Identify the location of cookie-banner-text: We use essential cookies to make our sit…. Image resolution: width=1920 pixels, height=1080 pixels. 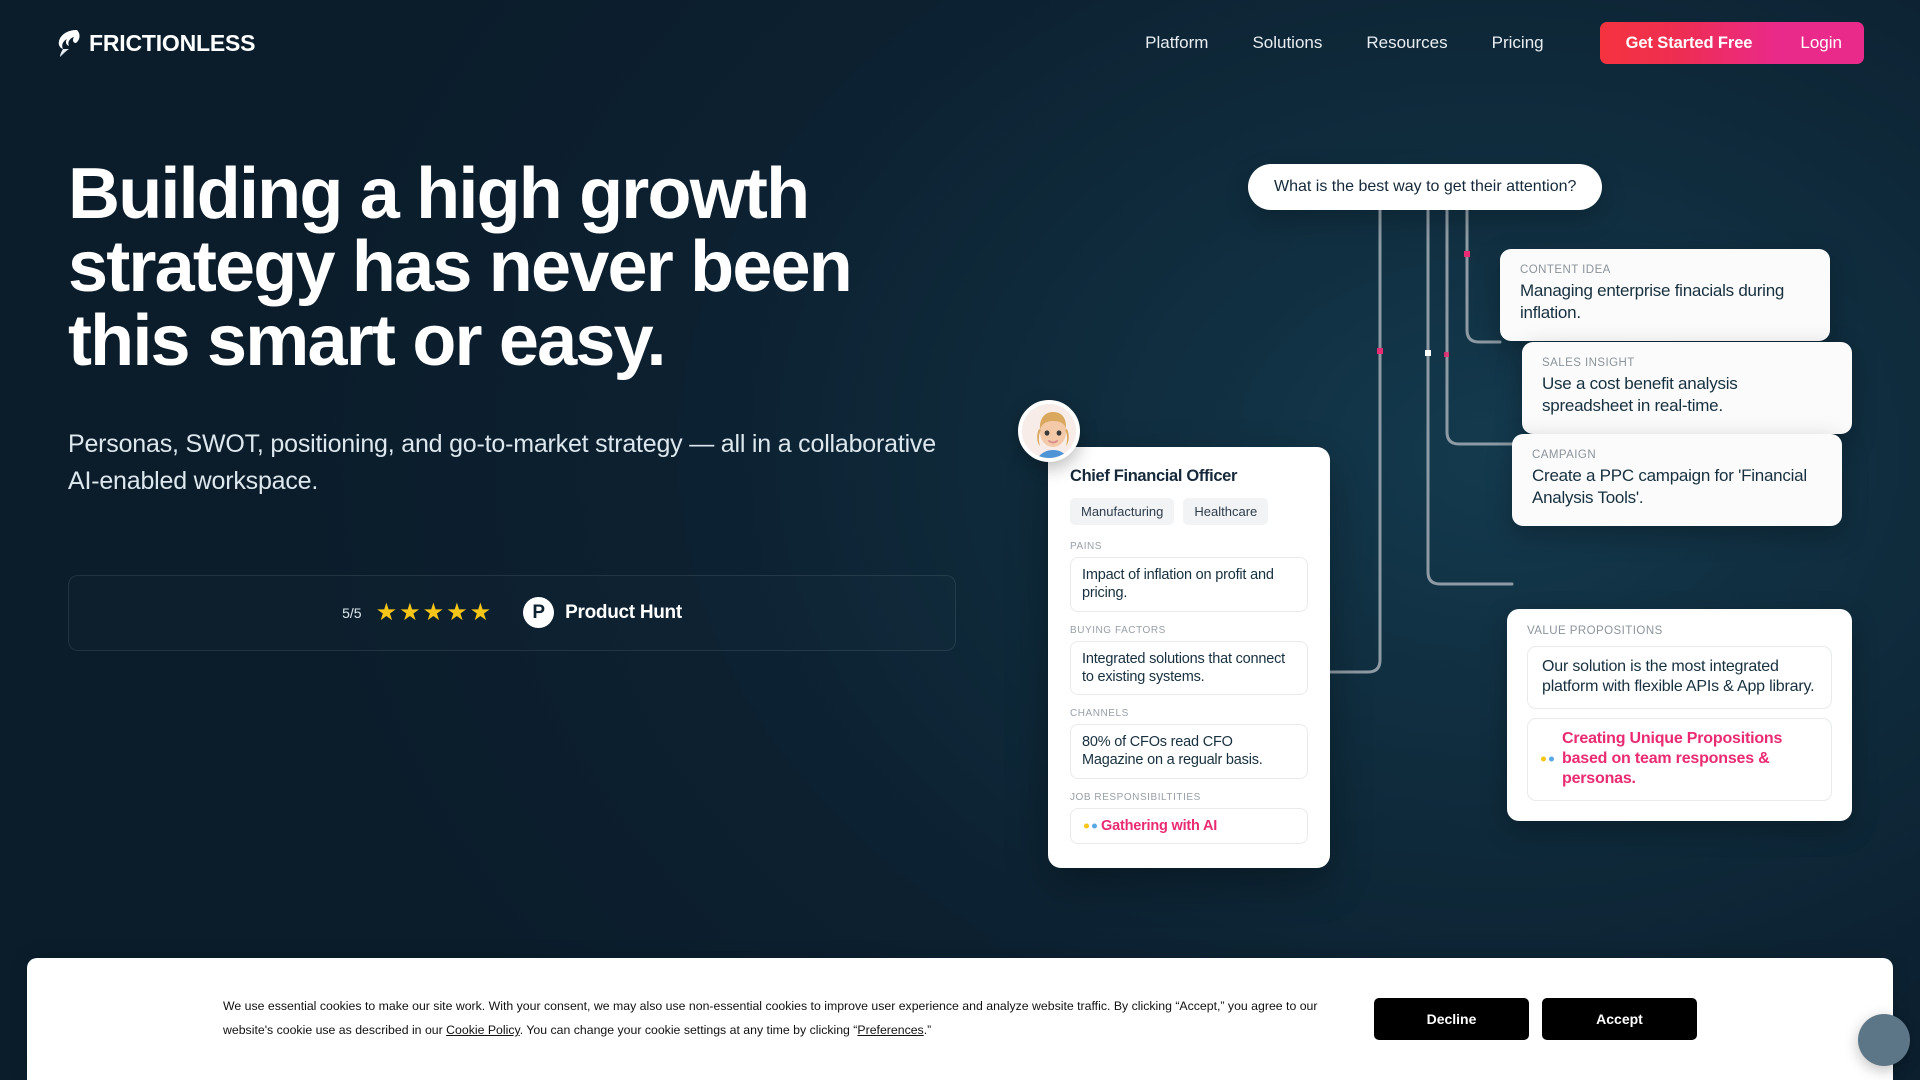
(788, 1019).